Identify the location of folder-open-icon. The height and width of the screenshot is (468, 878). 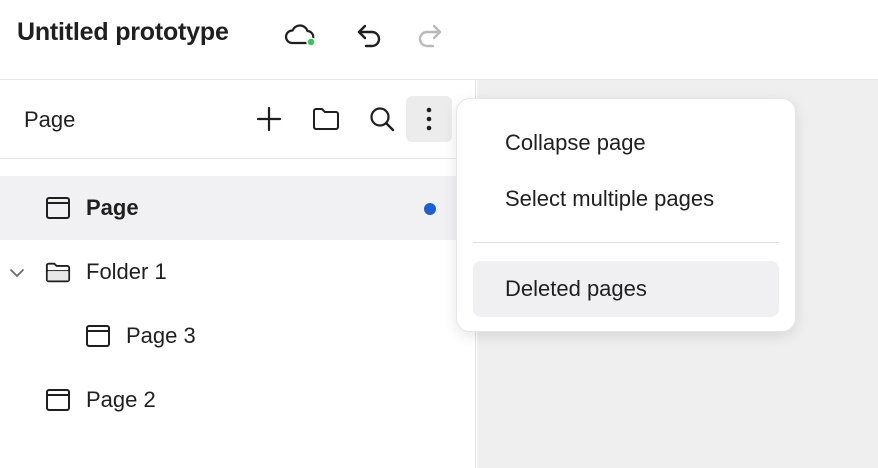
(58, 272).